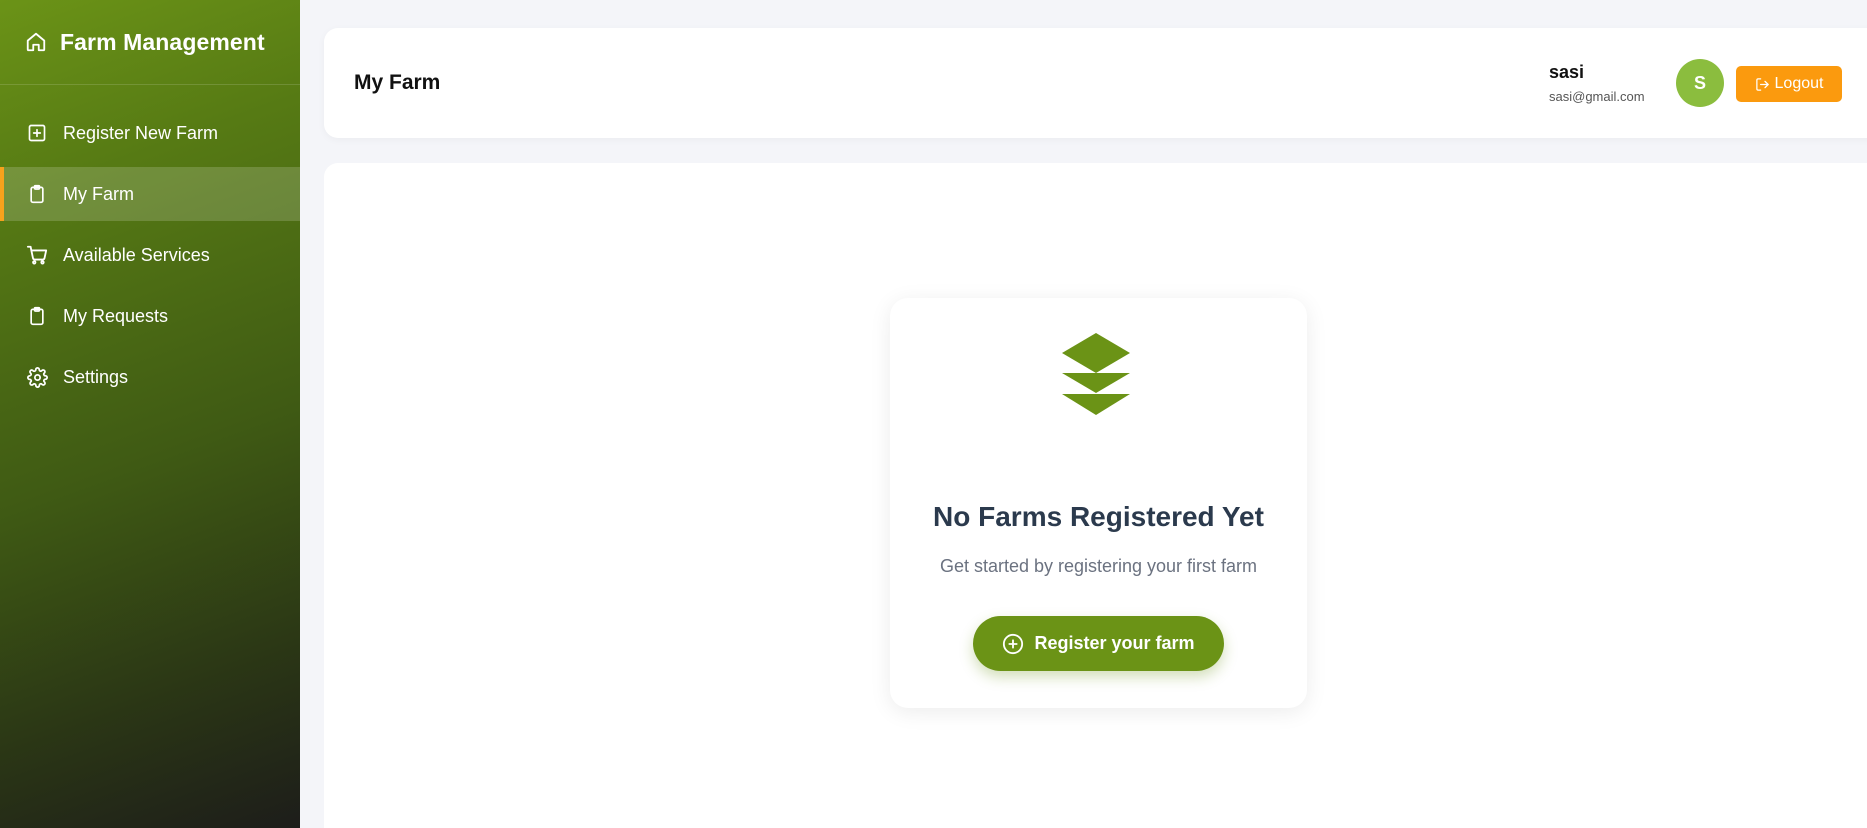 The image size is (1867, 828). What do you see at coordinates (96, 376) in the screenshot?
I see `sidebar-item-label: Settings` at bounding box center [96, 376].